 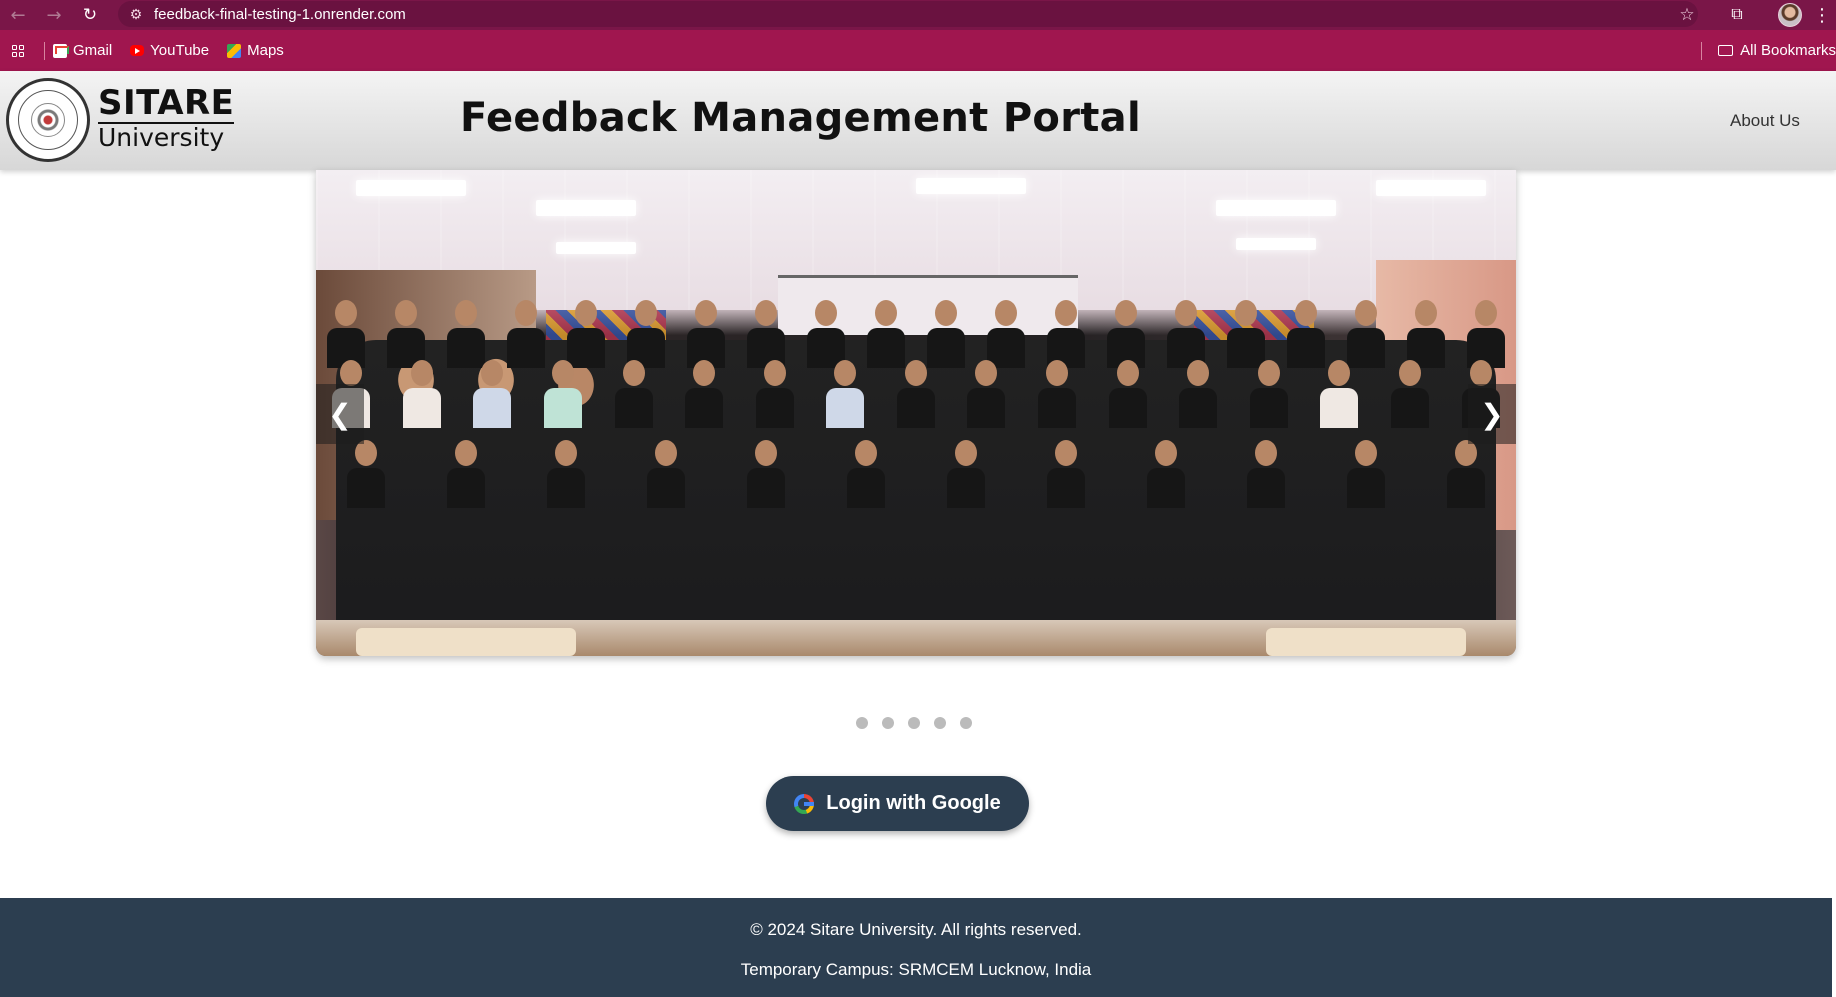 What do you see at coordinates (18, 15) in the screenshot?
I see `back-icon: ←` at bounding box center [18, 15].